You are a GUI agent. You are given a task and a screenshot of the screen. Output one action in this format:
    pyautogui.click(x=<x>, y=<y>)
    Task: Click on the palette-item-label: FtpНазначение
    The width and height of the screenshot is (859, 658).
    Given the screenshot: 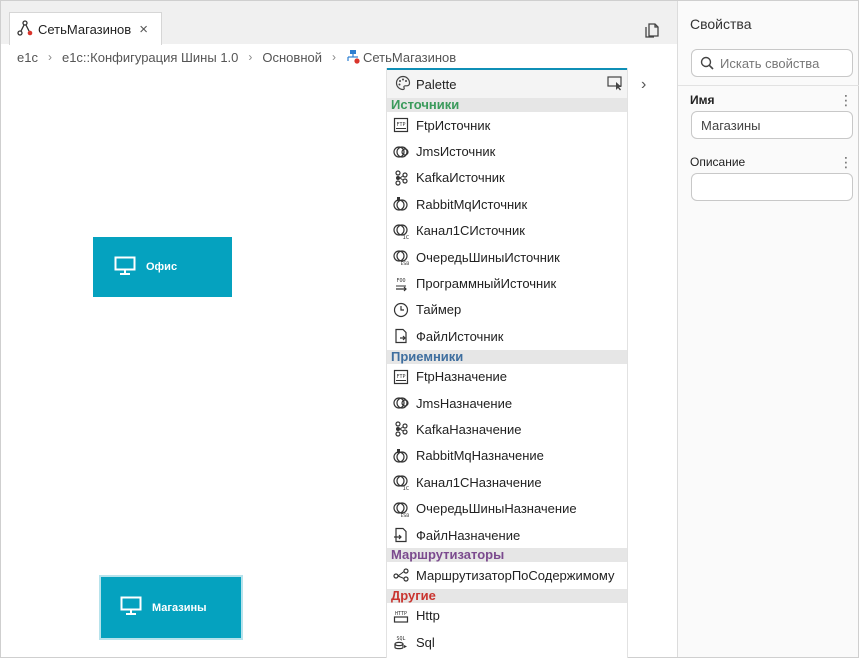 What is the action you would take?
    pyautogui.click(x=462, y=377)
    